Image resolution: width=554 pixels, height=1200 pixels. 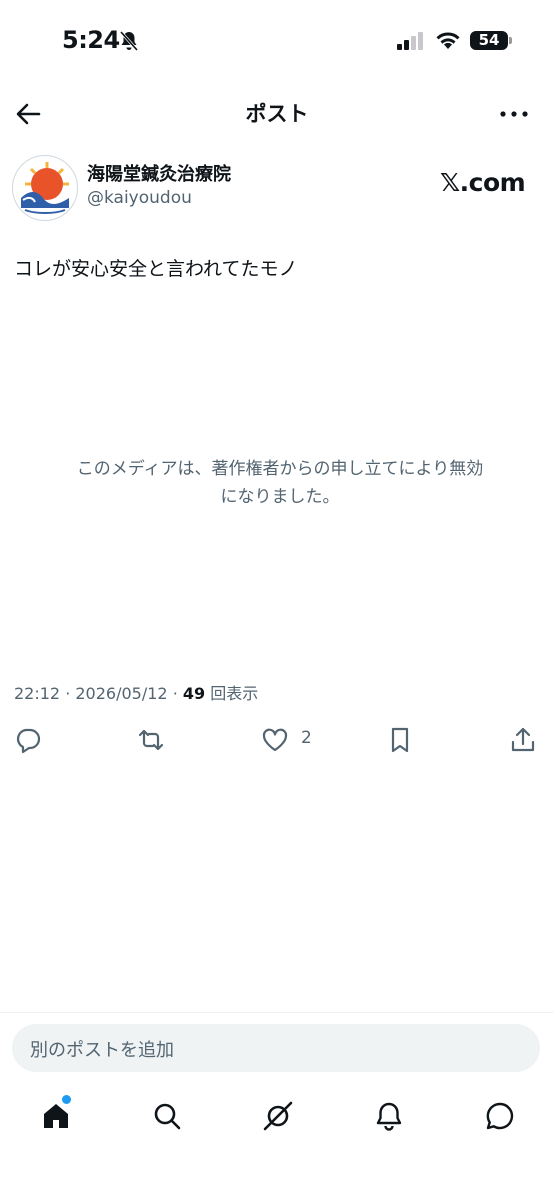 I want to click on post-metadata: 22:12 · 2026/05/12 · 49 回表示, so click(x=136, y=692).